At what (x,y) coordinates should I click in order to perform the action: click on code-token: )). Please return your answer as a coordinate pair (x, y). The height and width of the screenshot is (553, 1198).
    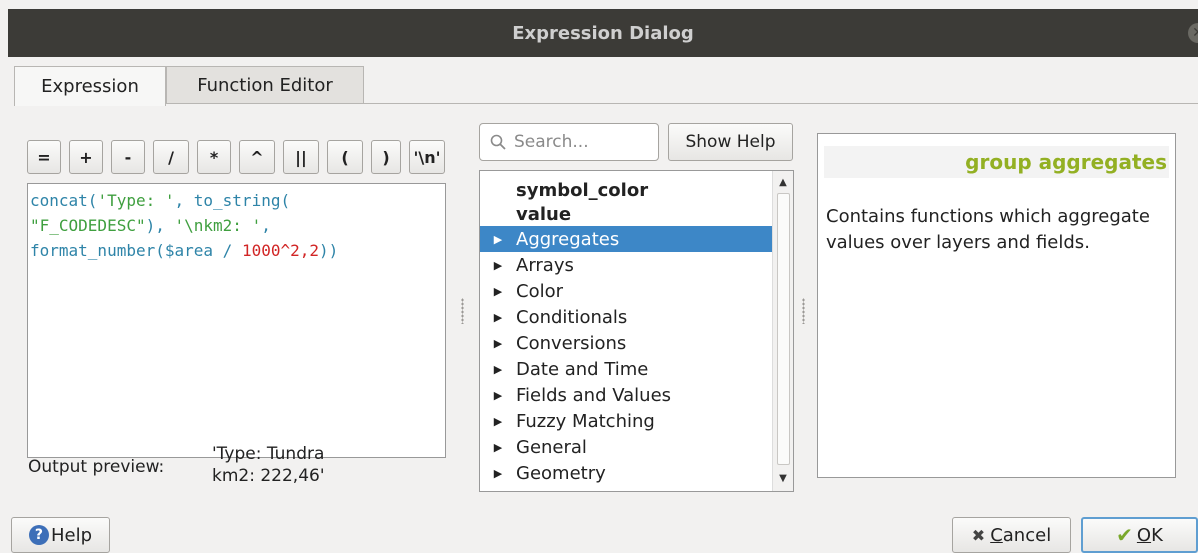
    Looking at the image, I should click on (329, 250).